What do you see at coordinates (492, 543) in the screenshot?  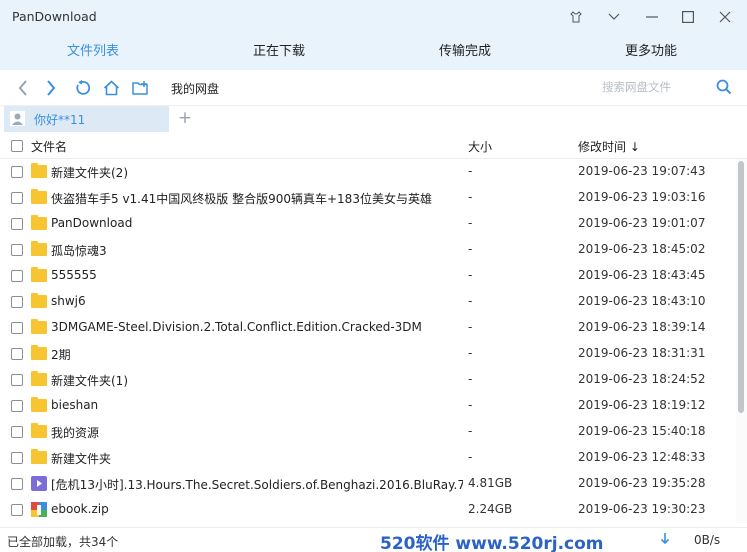 I see `watermark: 520软件 www.520rj.com` at bounding box center [492, 543].